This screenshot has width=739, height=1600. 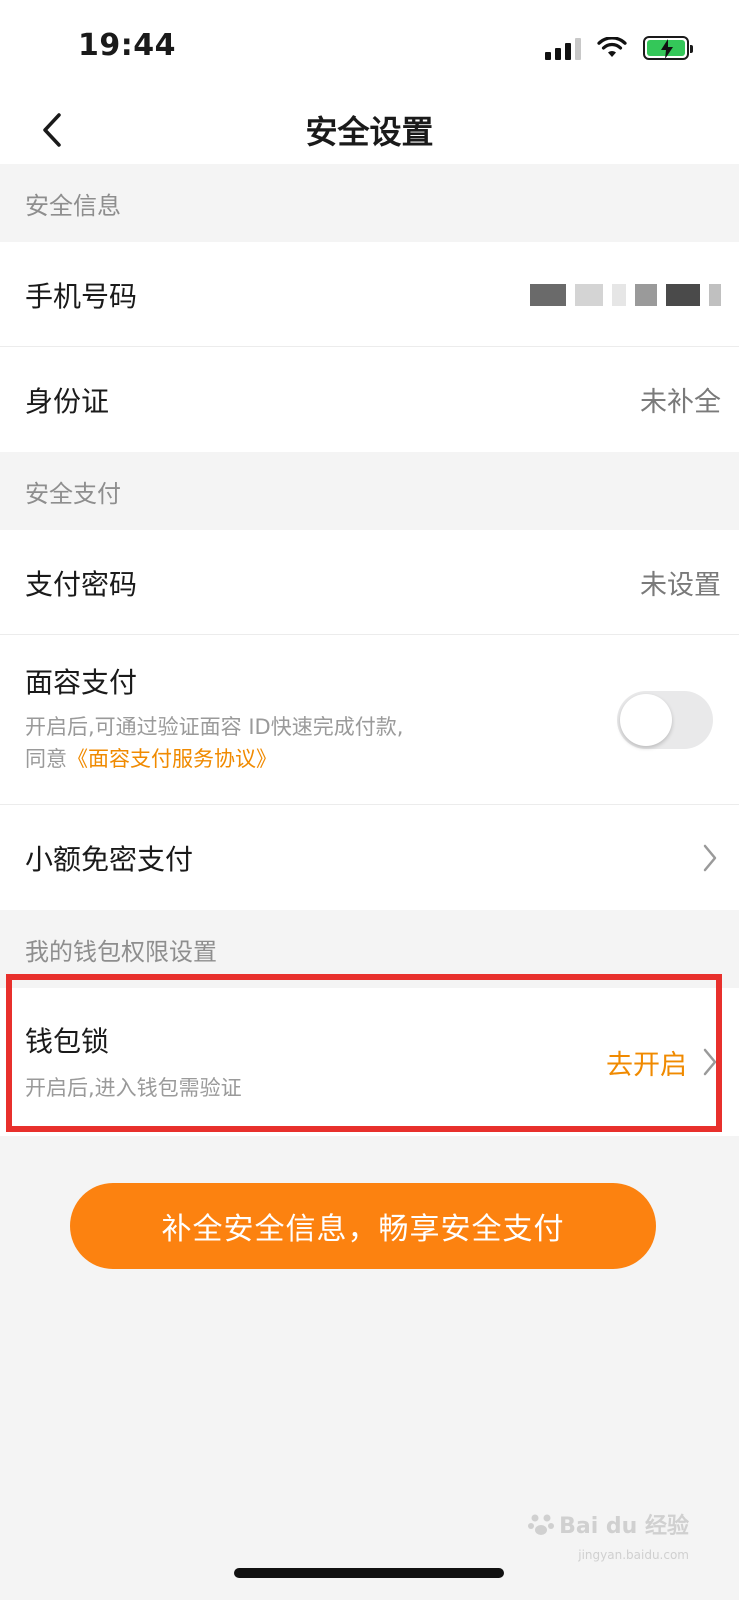 I want to click on watermark-url: jingyan.baidu.com, so click(x=633, y=1555).